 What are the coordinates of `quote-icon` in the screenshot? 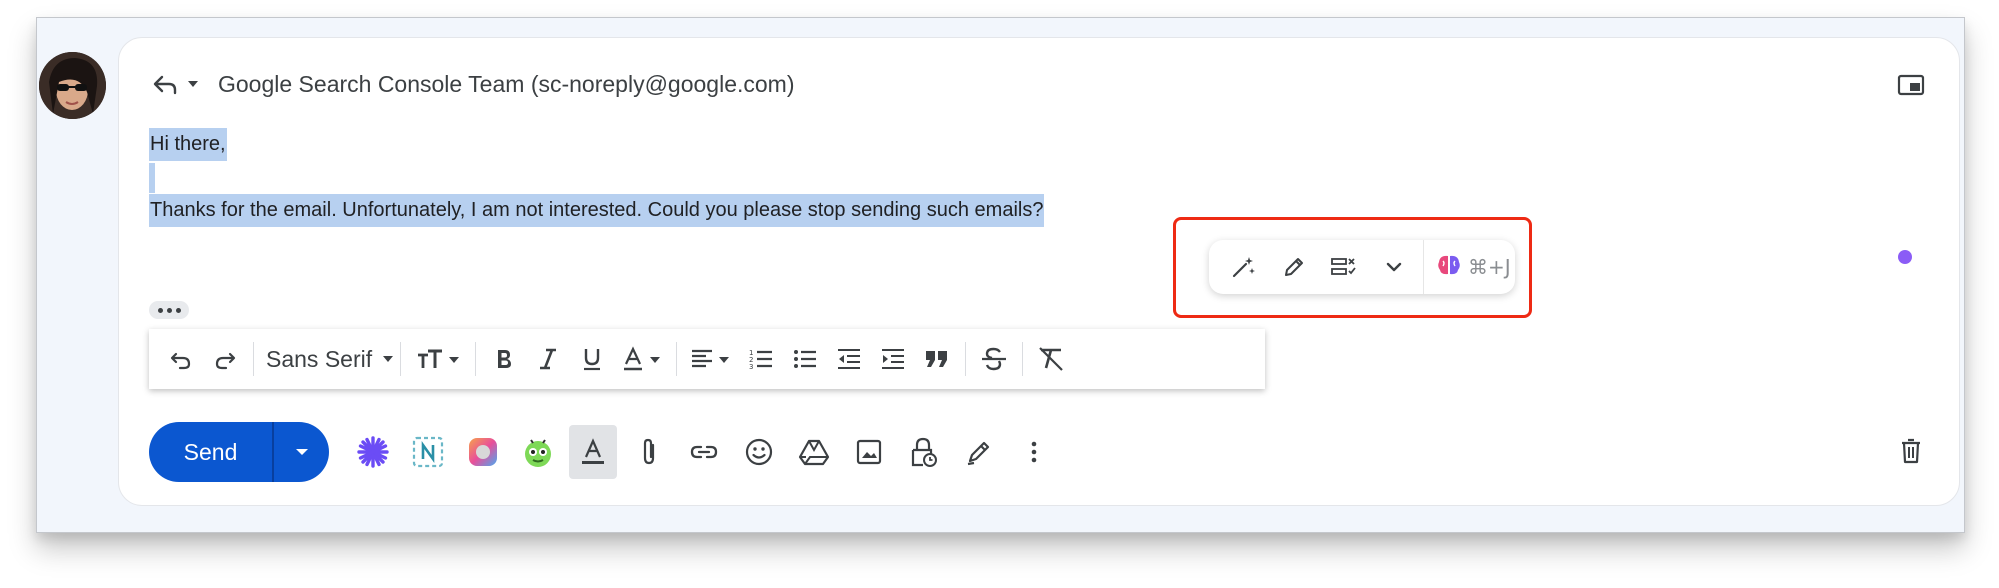 It's located at (937, 359).